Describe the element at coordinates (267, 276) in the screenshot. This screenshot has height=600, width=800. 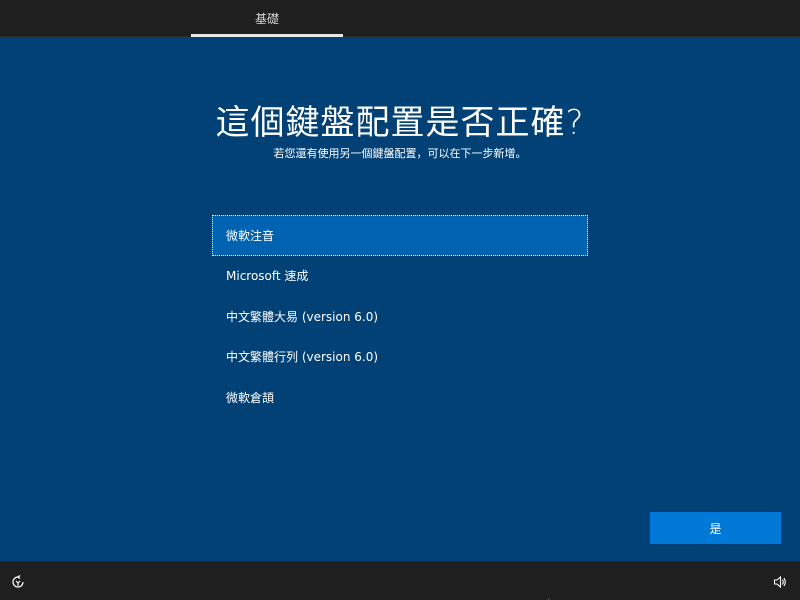
I see `layout-item-label: Microsoft 速成` at that location.